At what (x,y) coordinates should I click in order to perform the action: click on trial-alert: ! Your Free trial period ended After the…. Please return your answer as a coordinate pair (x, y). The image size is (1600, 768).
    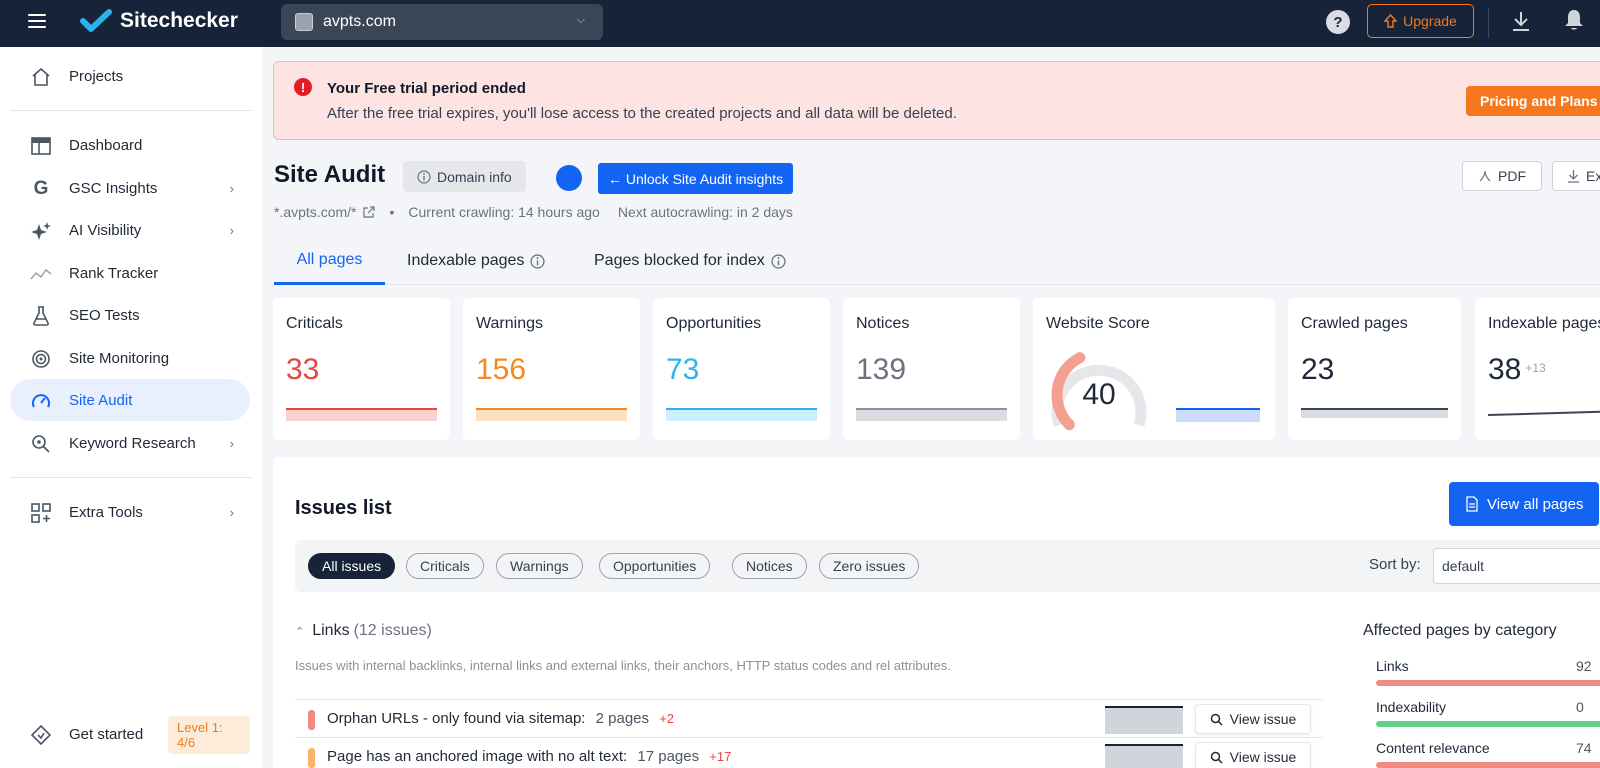
    Looking at the image, I should click on (936, 100).